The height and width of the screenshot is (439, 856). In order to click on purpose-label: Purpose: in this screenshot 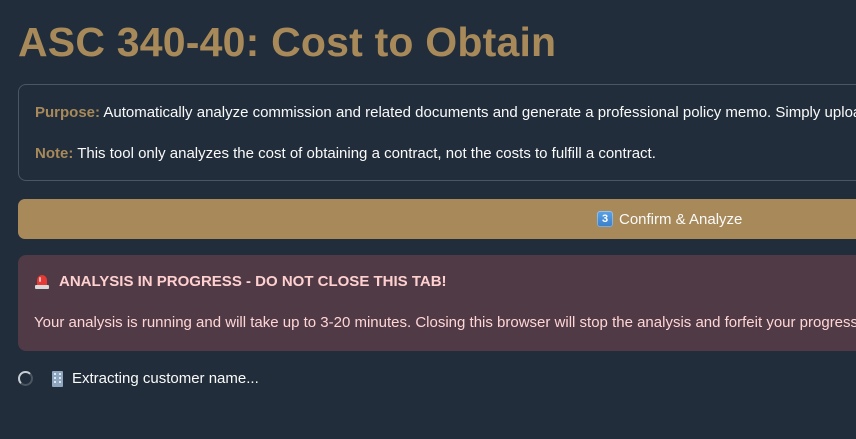, I will do `click(68, 112)`.